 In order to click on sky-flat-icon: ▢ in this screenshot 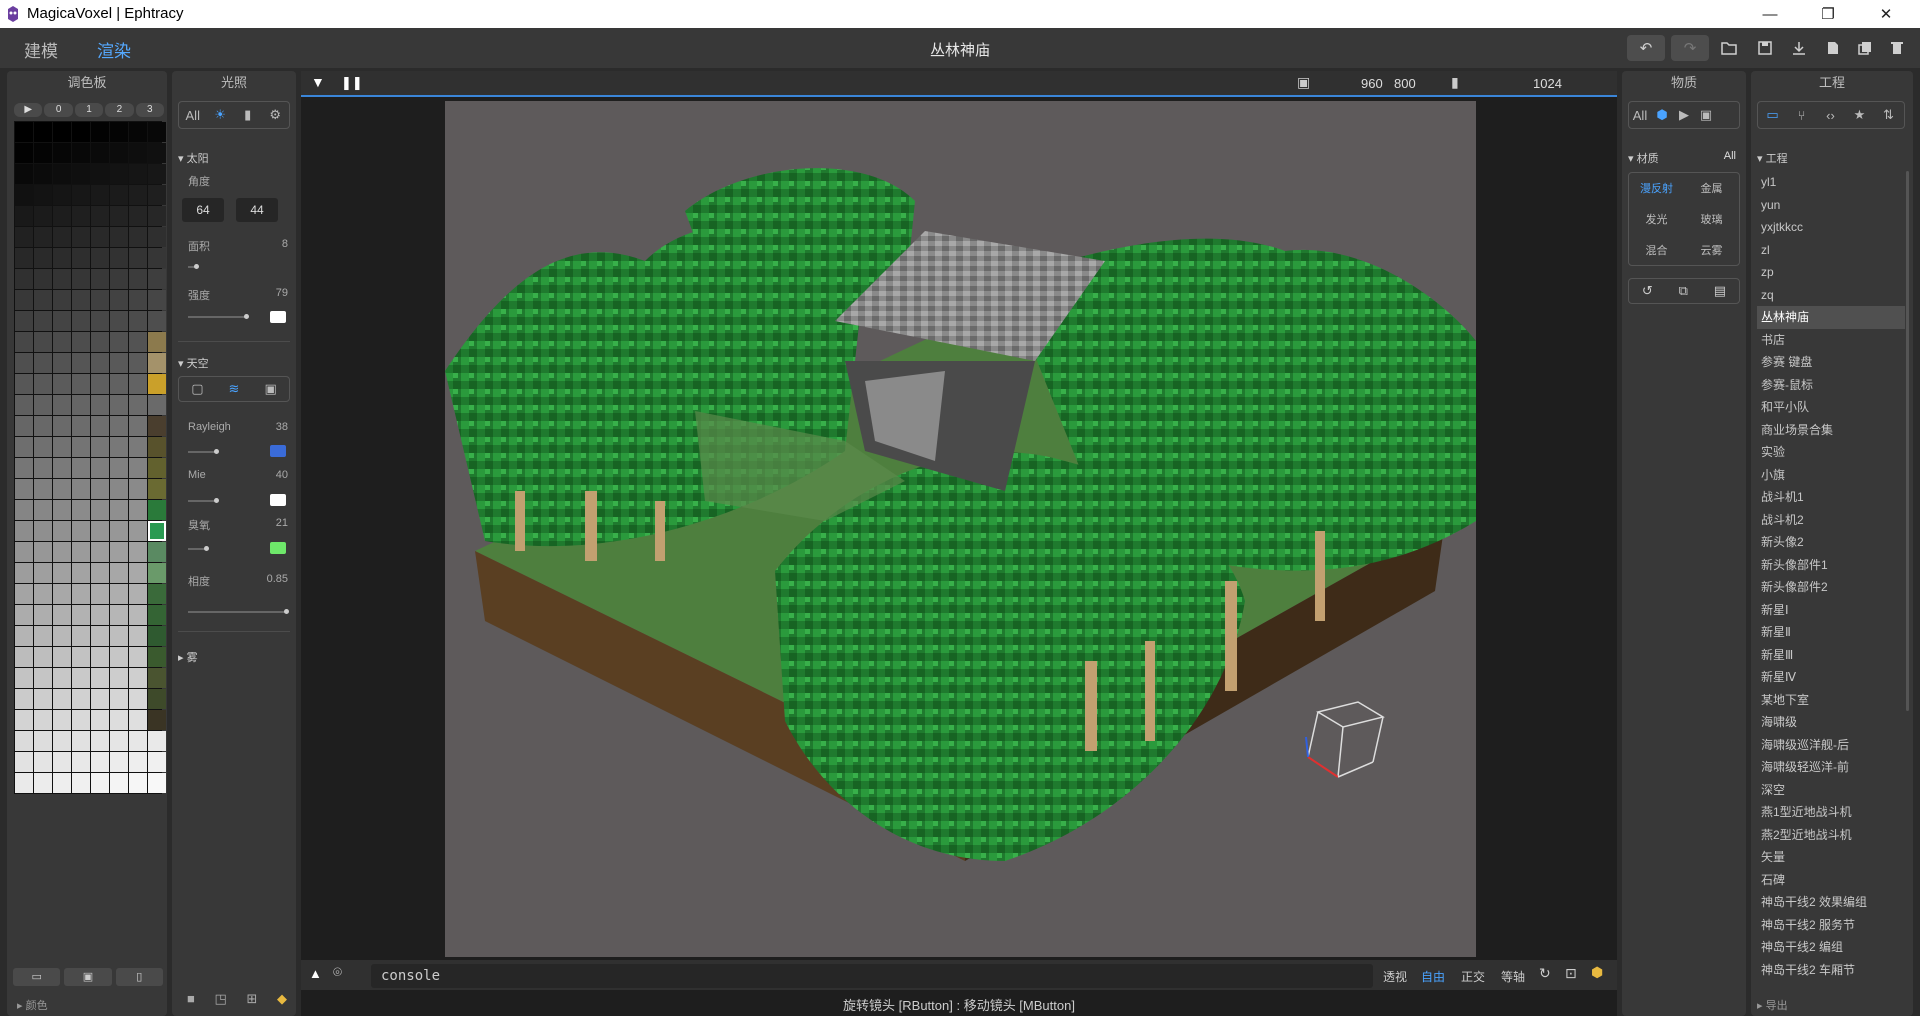, I will do `click(197, 389)`.